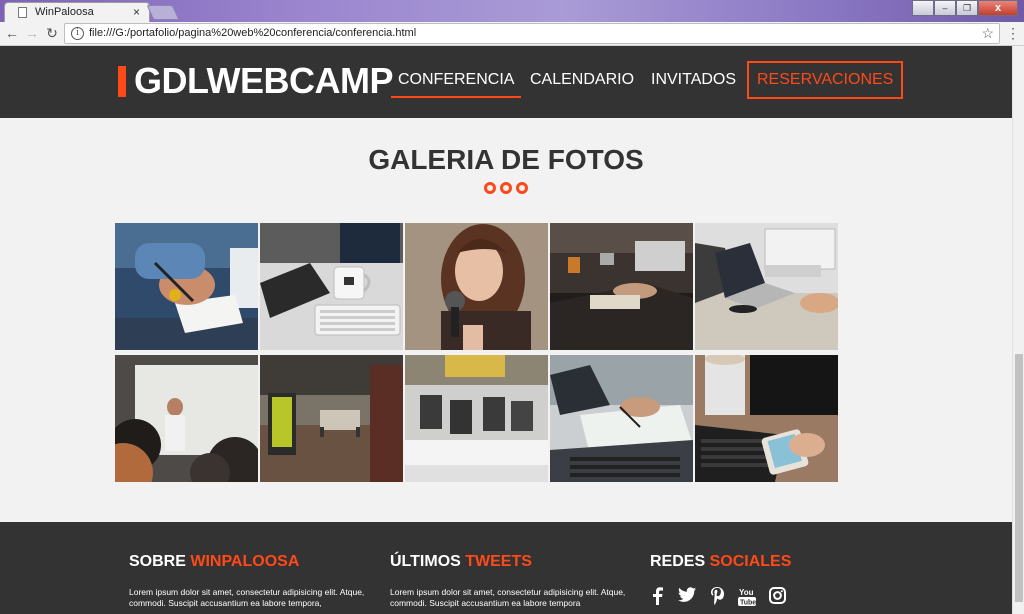  What do you see at coordinates (582, 80) in the screenshot?
I see `nav-calendario: CALENDARIO` at bounding box center [582, 80].